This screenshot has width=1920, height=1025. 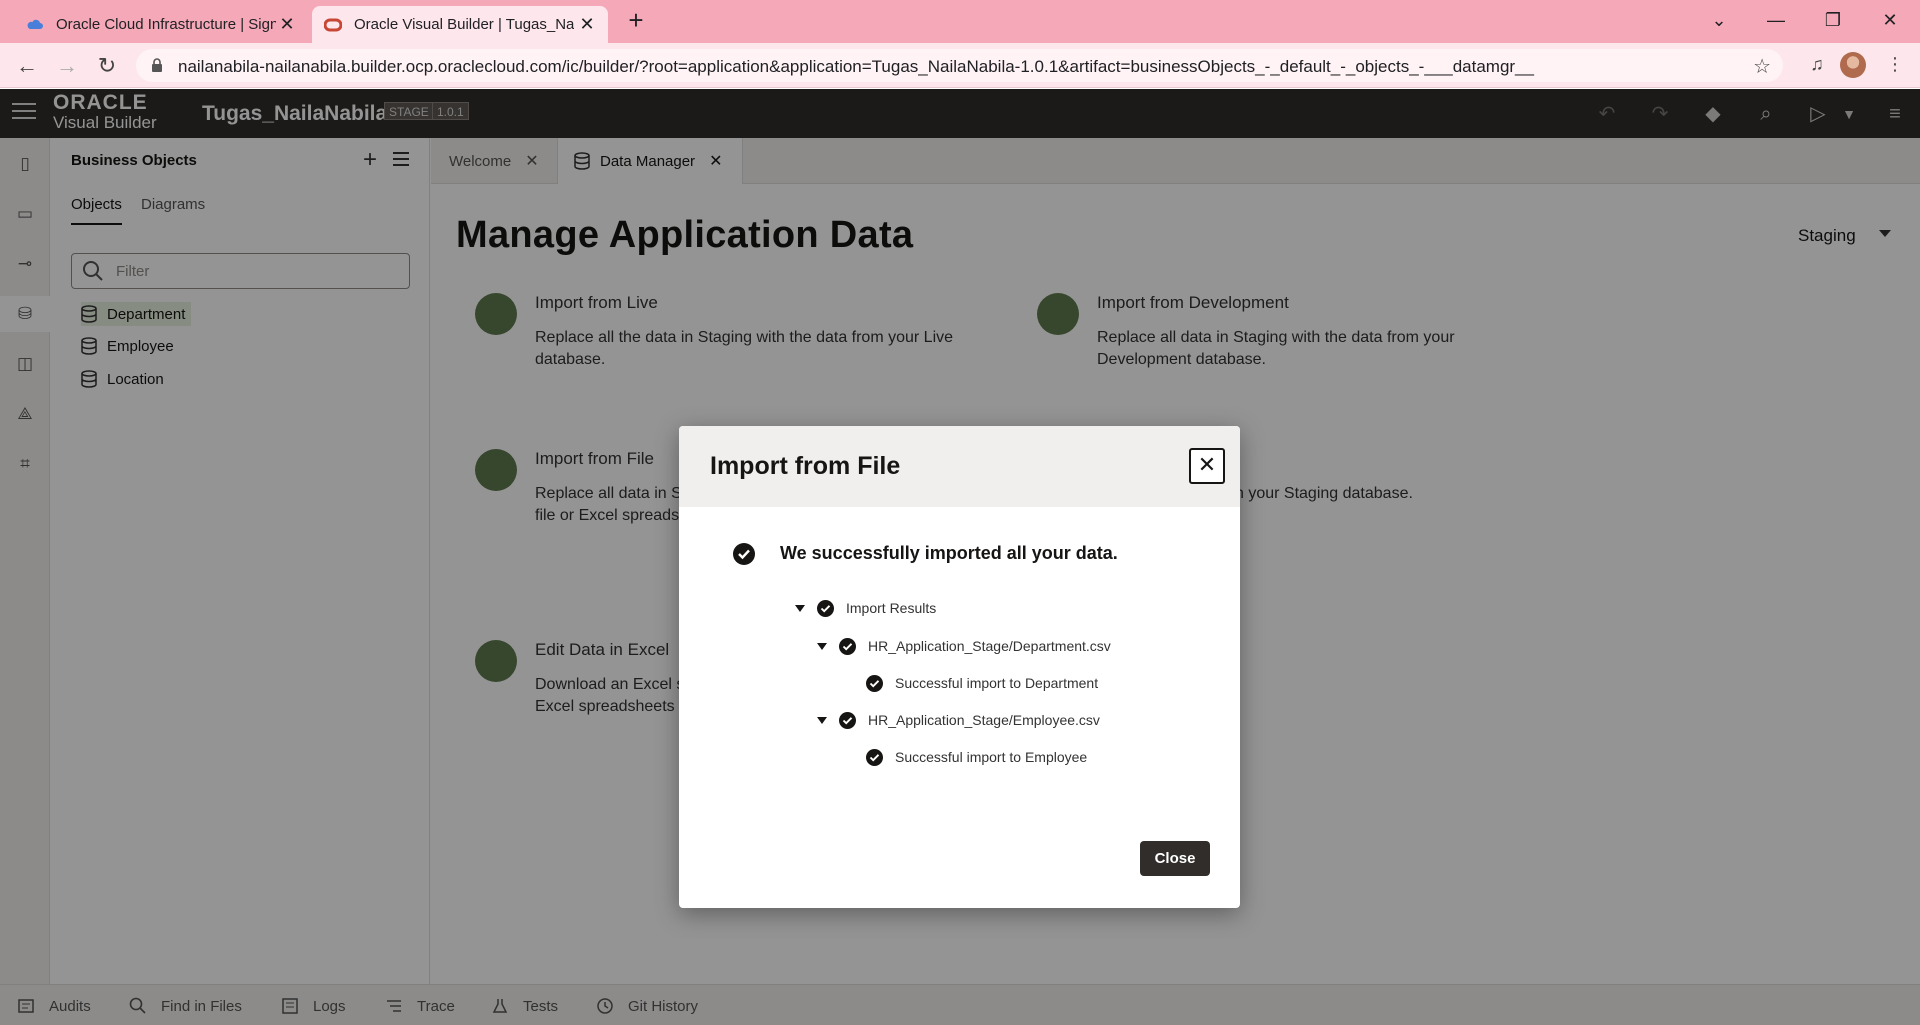 What do you see at coordinates (1817, 64) in the screenshot?
I see `media-icon: ♫` at bounding box center [1817, 64].